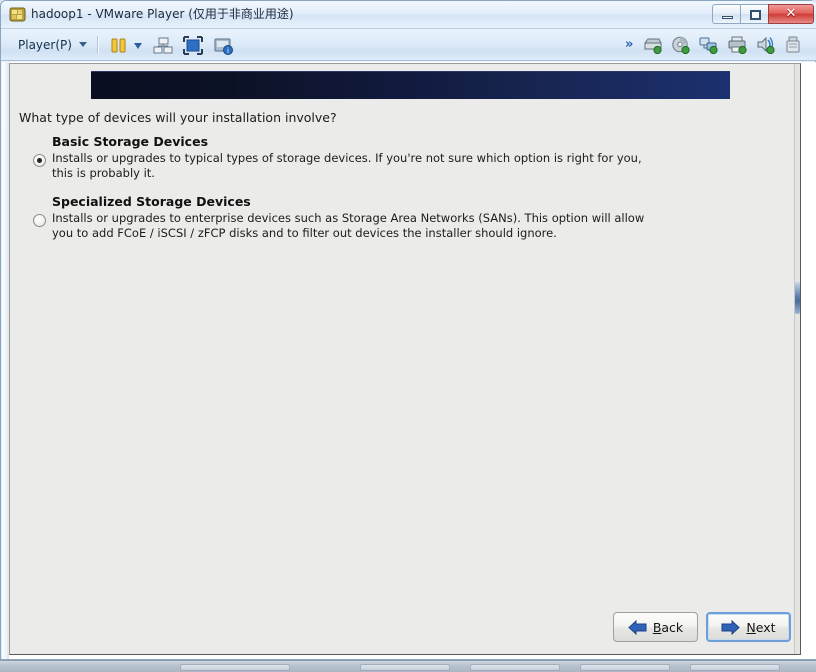 This screenshot has width=816, height=672. What do you see at coordinates (637, 627) in the screenshot?
I see `arrow-left-icon` at bounding box center [637, 627].